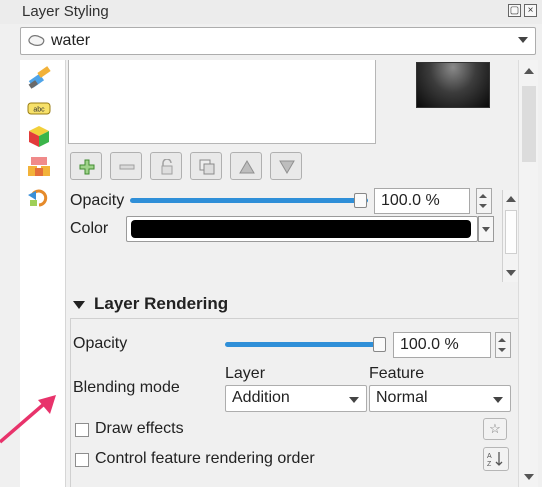 This screenshot has height=487, width=542. What do you see at coordinates (261, 397) in the screenshot?
I see `layer-blend-value: Addition` at bounding box center [261, 397].